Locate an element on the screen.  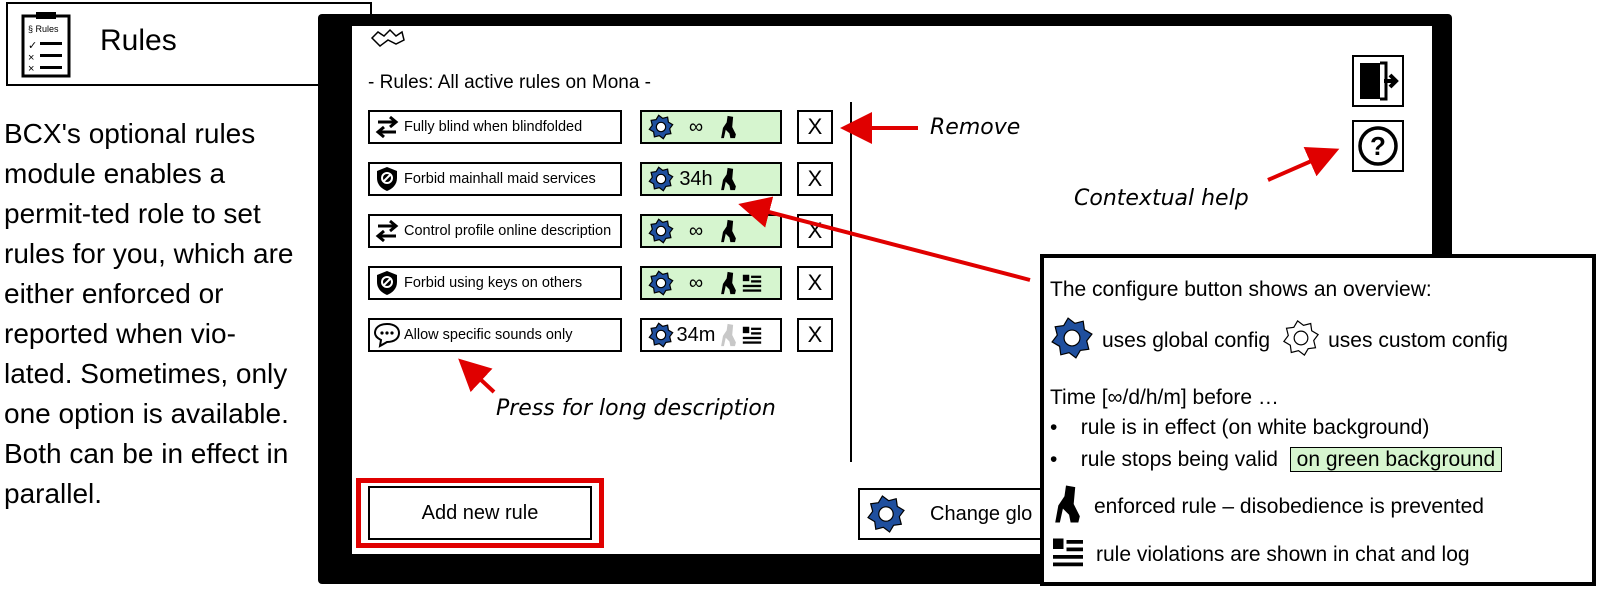
torn-edge-decoration is located at coordinates (387, 37).